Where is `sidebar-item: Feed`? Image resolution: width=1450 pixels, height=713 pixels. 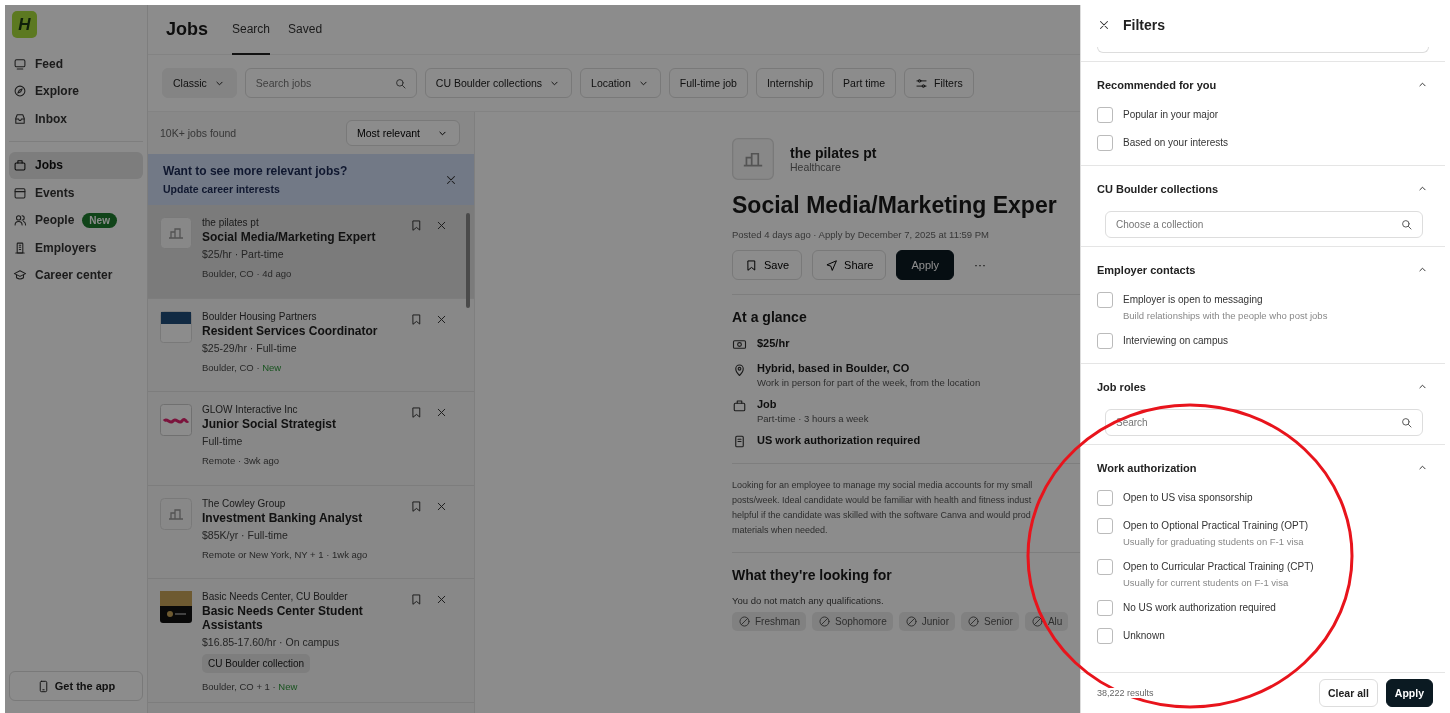
sidebar-item: Feed is located at coordinates (76, 64).